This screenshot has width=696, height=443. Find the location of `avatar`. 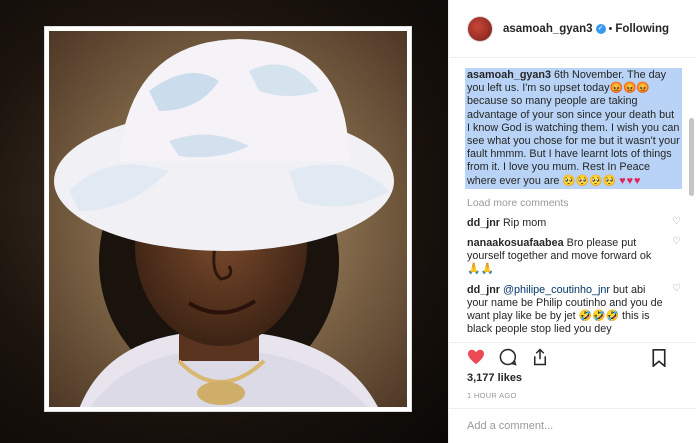

avatar is located at coordinates (480, 28).